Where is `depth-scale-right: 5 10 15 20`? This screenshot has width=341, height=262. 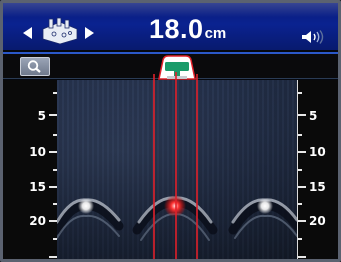
depth-scale-right: 5 10 15 20 is located at coordinates (312, 171).